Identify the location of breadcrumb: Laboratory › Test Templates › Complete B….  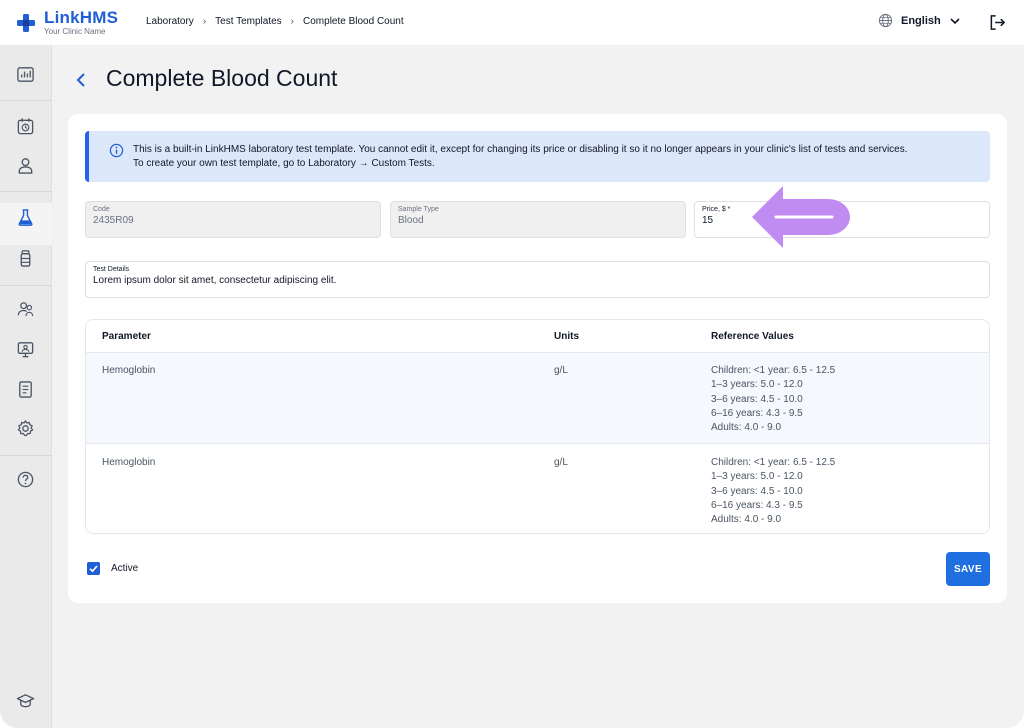
(275, 21).